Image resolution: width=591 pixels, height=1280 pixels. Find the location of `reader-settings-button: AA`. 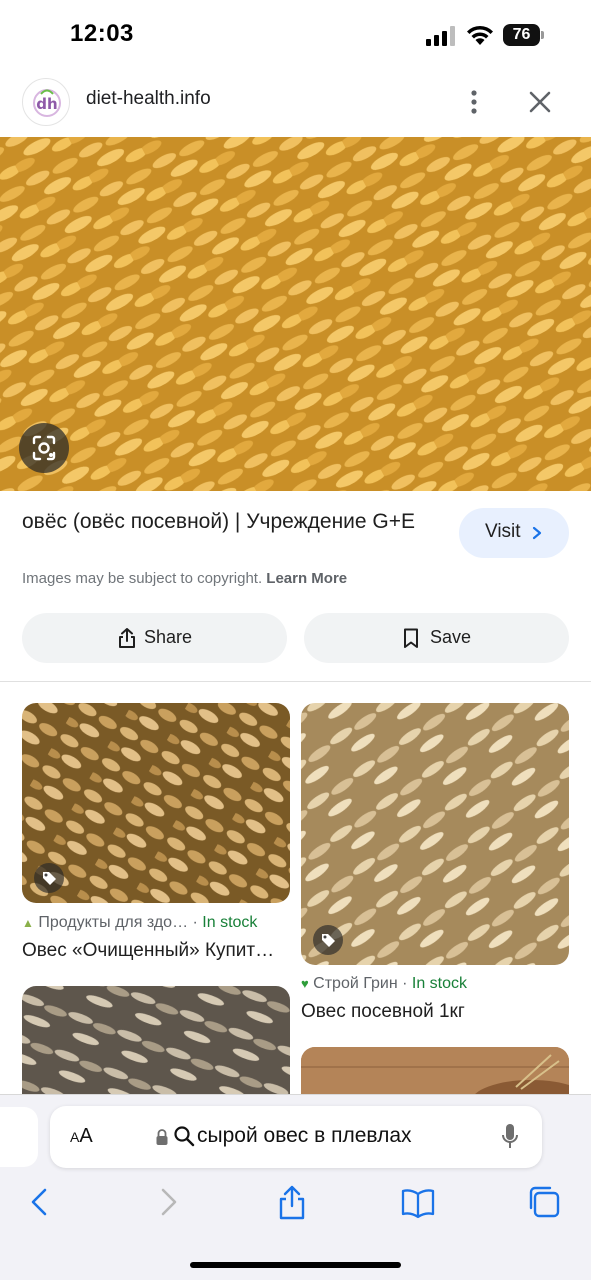

reader-settings-button: AA is located at coordinates (81, 1136).